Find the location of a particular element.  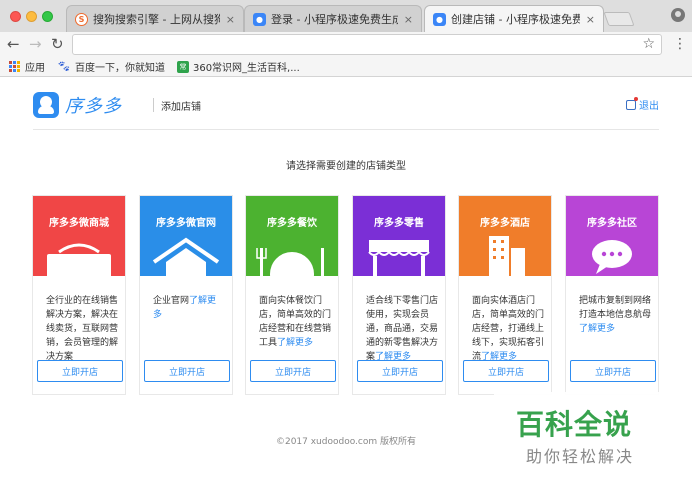

card-banner: 序多多微官网 is located at coordinates (186, 236).